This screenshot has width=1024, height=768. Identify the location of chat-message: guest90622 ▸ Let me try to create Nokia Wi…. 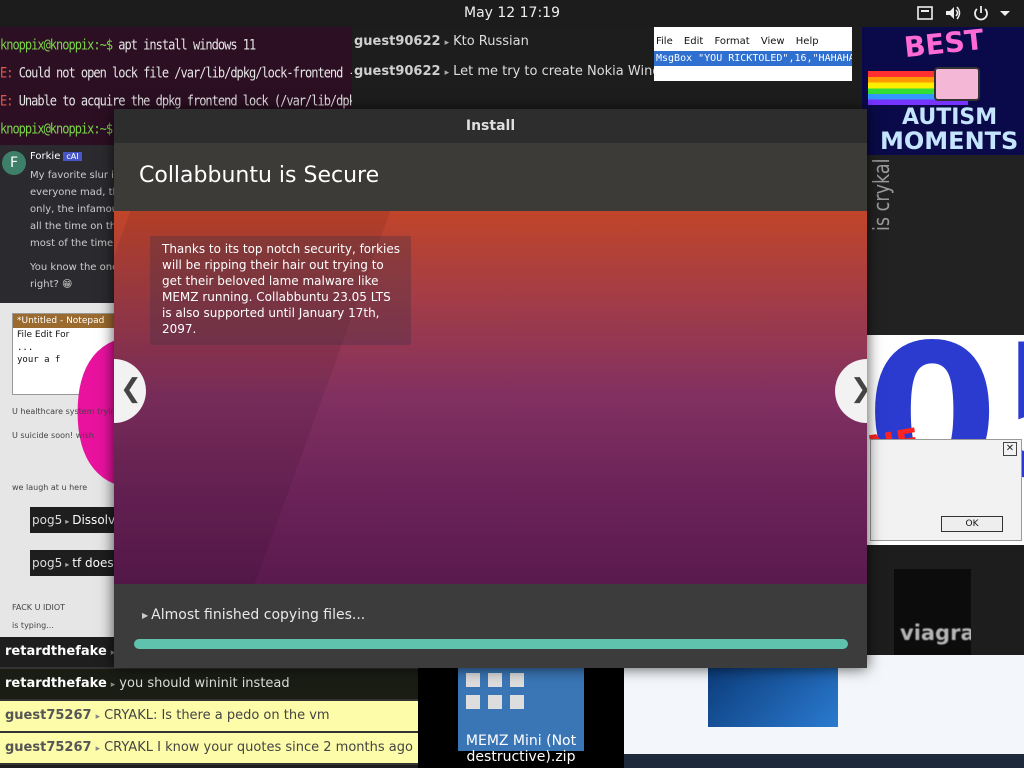
(504, 71).